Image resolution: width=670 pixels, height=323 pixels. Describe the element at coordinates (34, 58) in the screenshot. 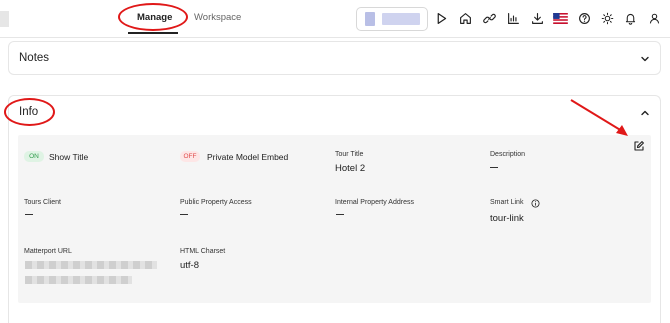

I see `notes-title: Notes` at that location.